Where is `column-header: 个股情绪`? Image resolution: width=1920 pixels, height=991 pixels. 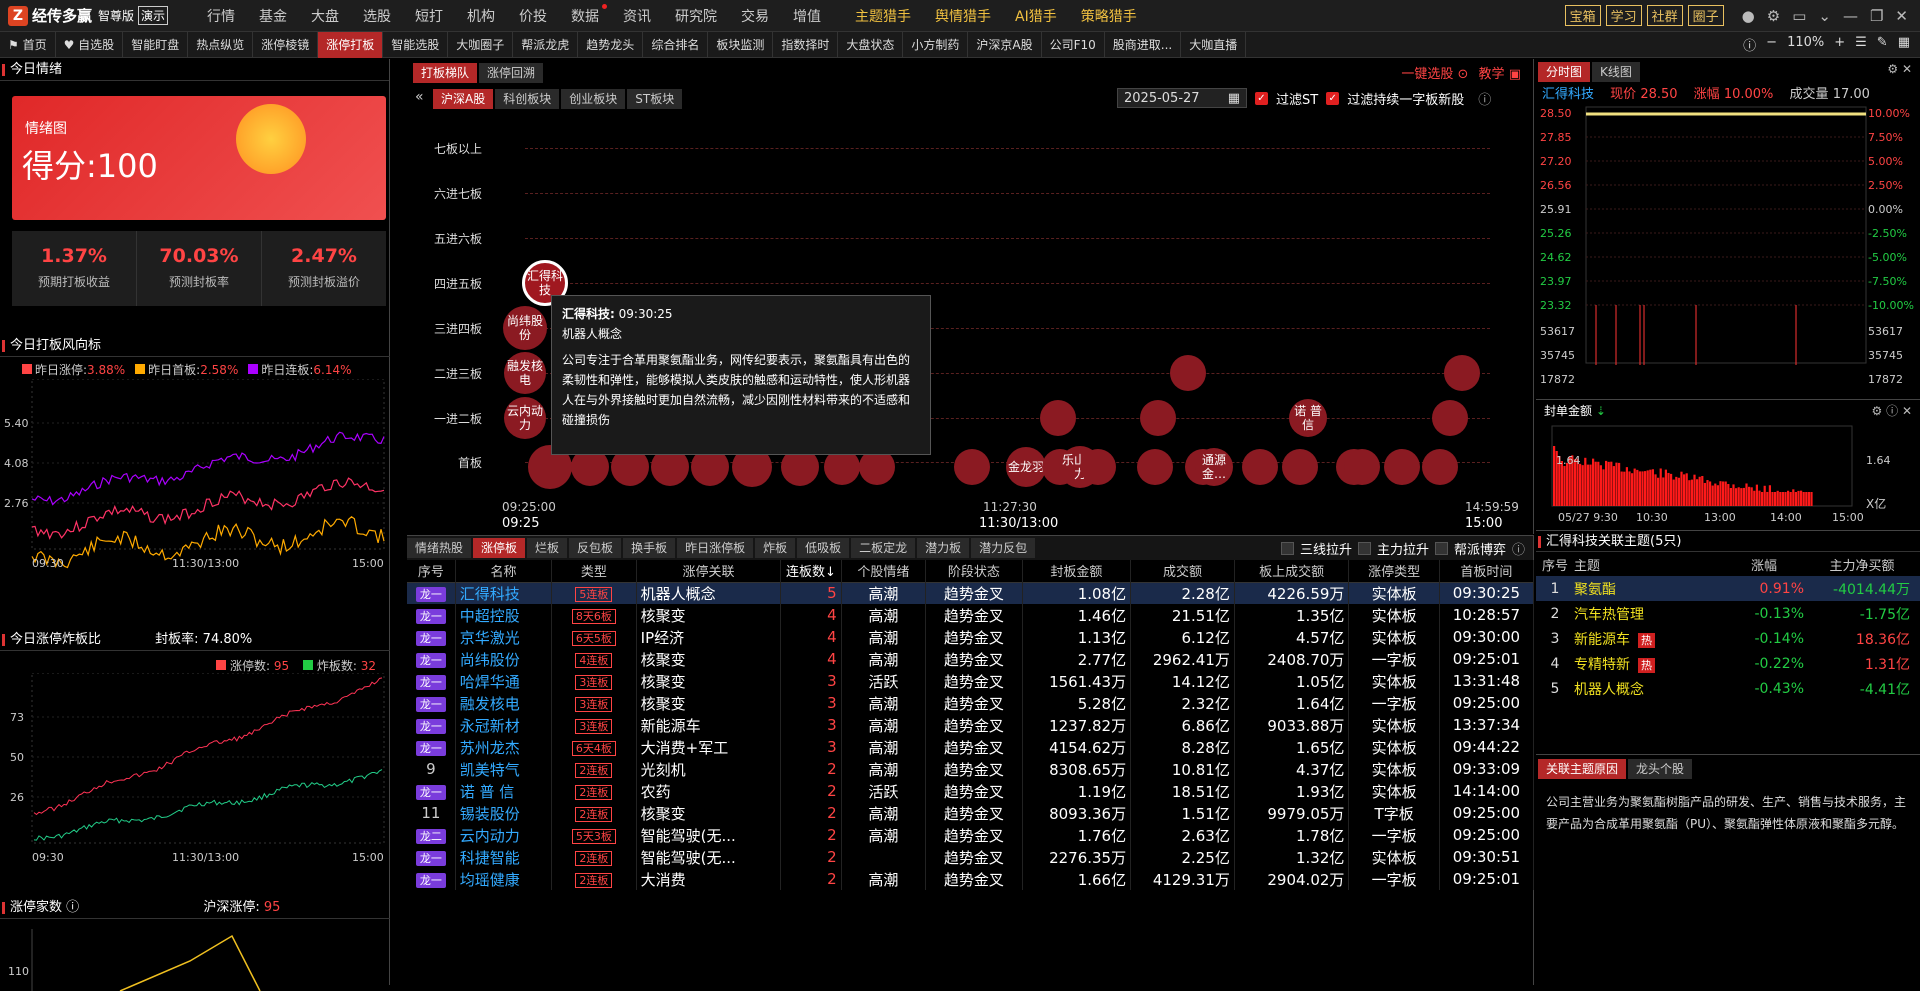 column-header: 个股情绪 is located at coordinates (884, 571).